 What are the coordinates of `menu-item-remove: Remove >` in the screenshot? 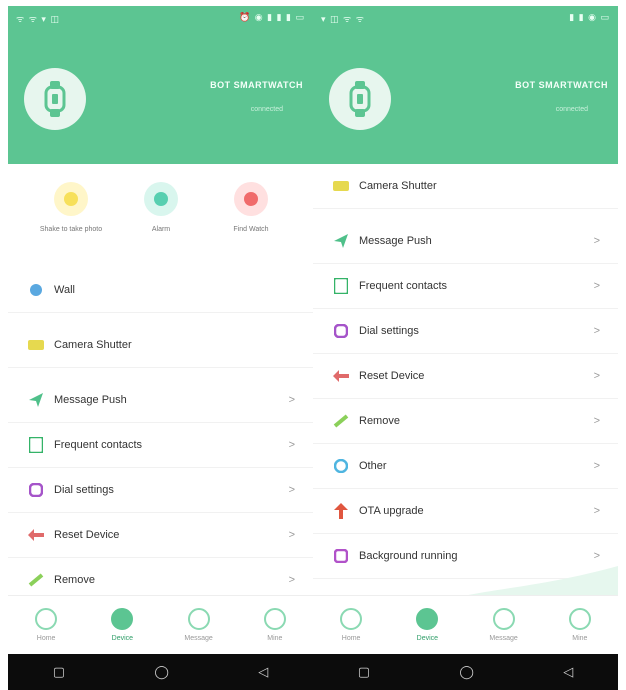 It's located at (465, 421).